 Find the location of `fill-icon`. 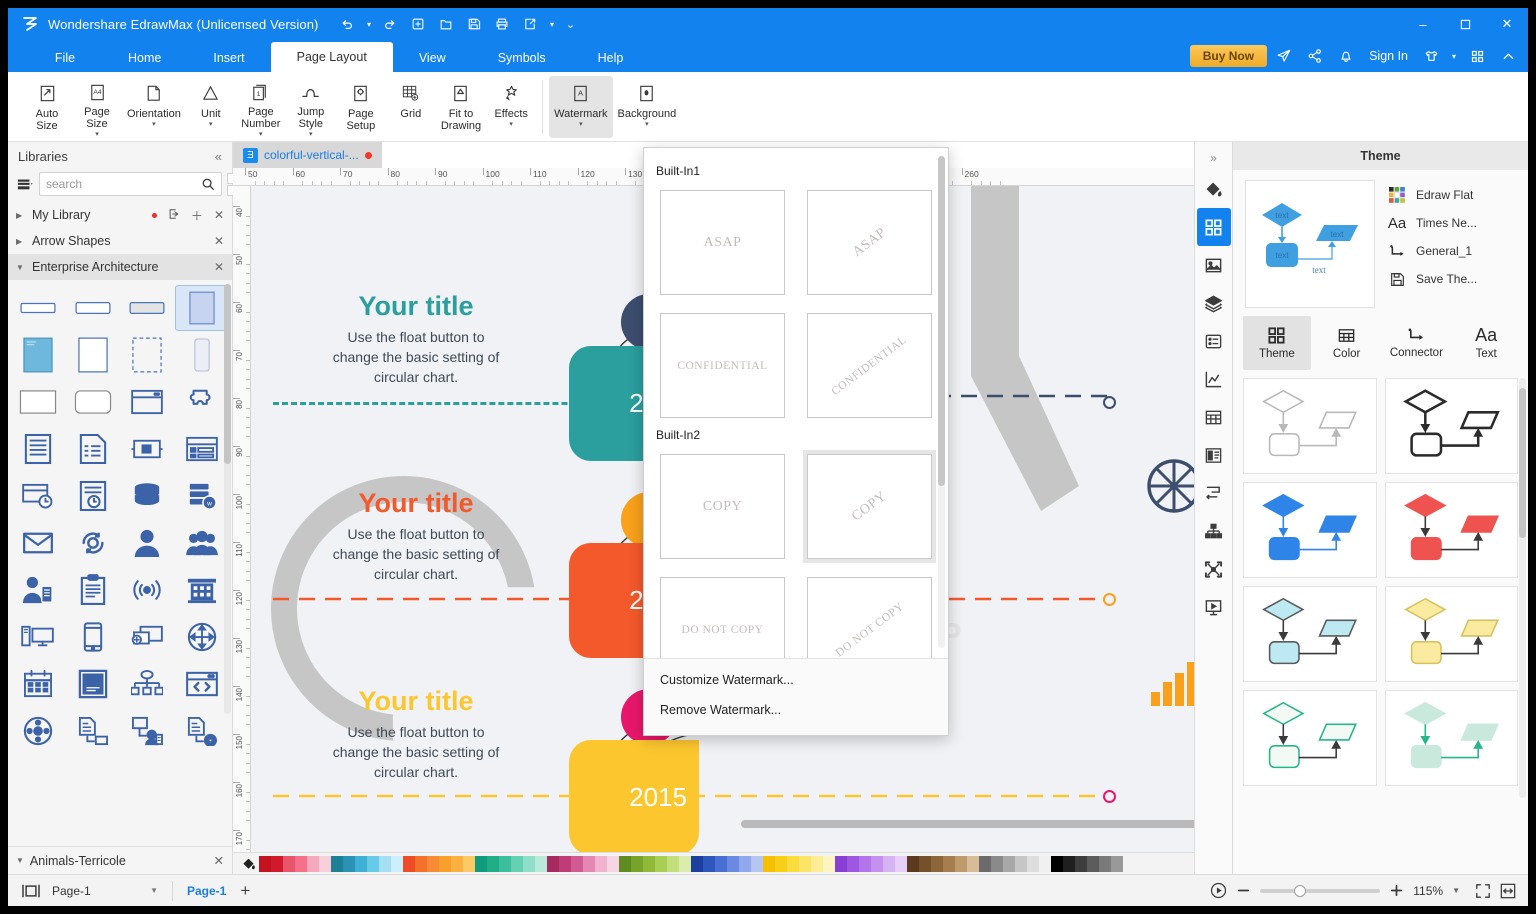

fill-icon is located at coordinates (1214, 189).